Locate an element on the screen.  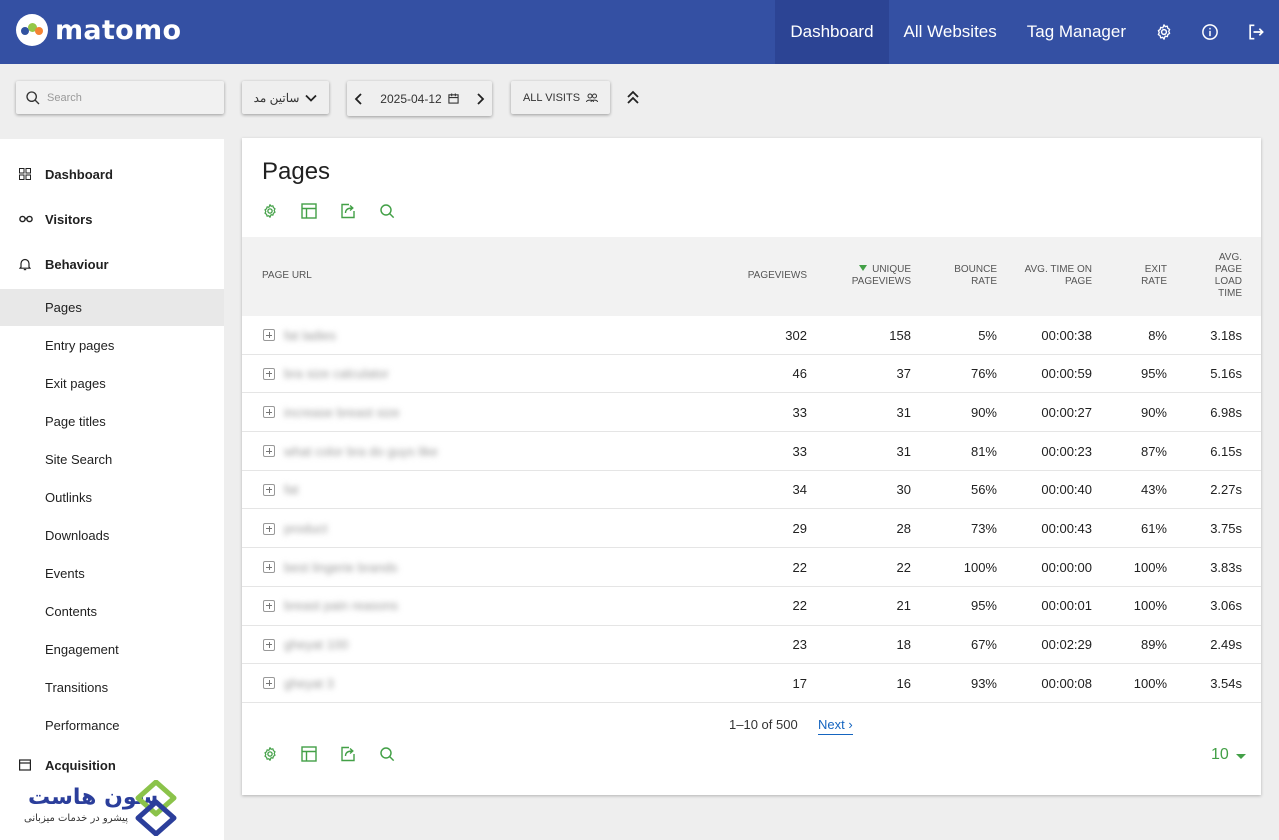
export-icon is located at coordinates (348, 211).